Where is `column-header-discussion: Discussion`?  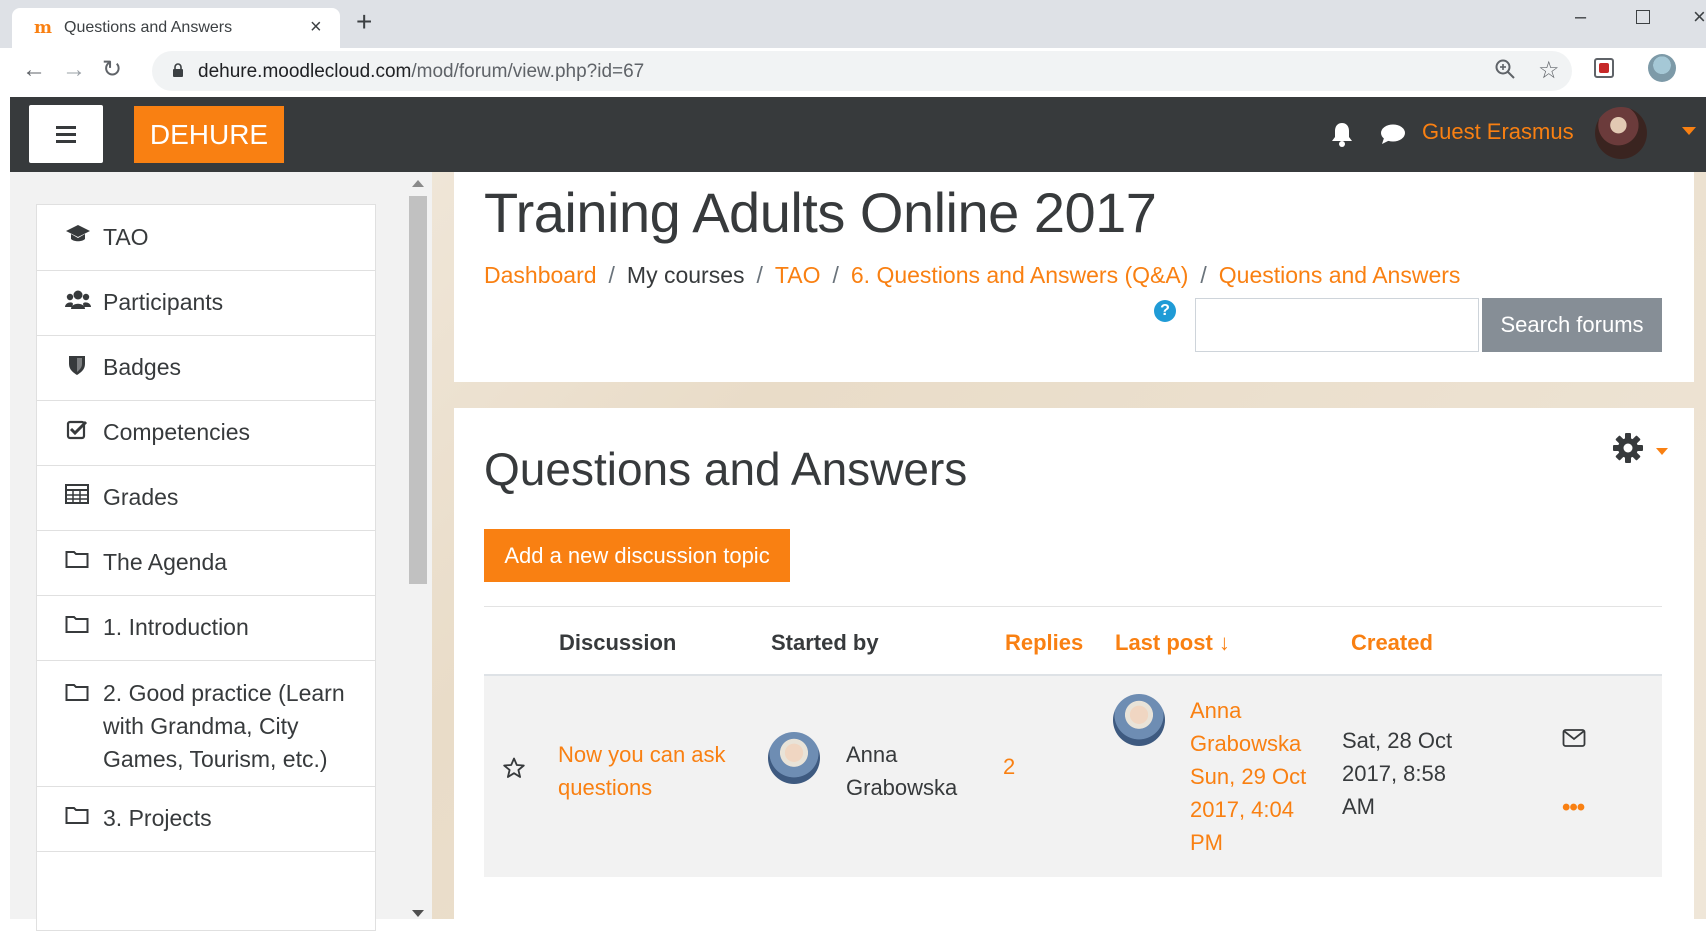
column-header-discussion: Discussion is located at coordinates (618, 642).